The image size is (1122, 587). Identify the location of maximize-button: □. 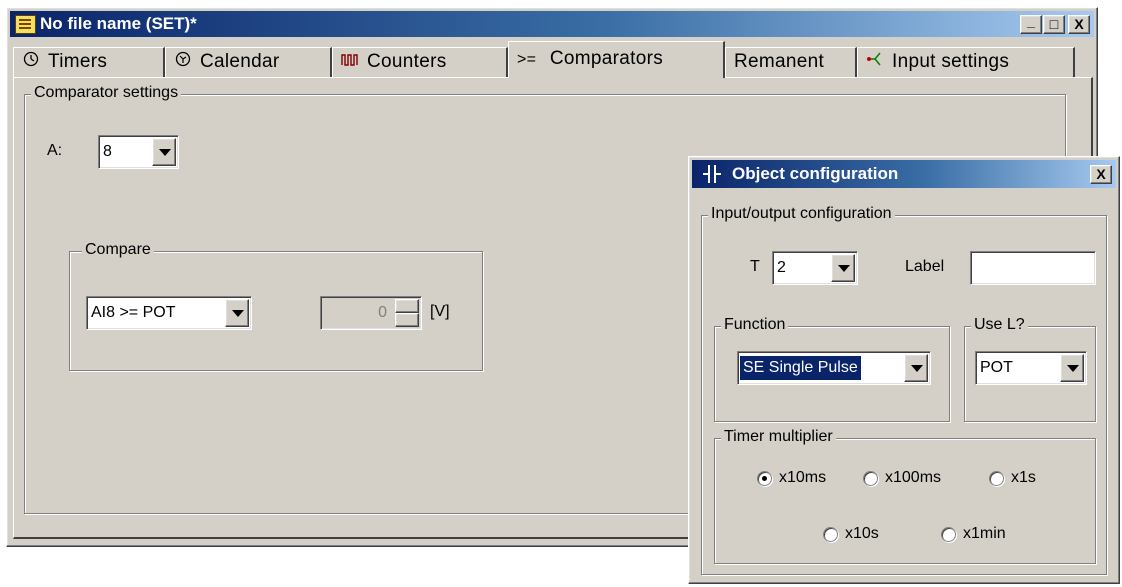
(1054, 24).